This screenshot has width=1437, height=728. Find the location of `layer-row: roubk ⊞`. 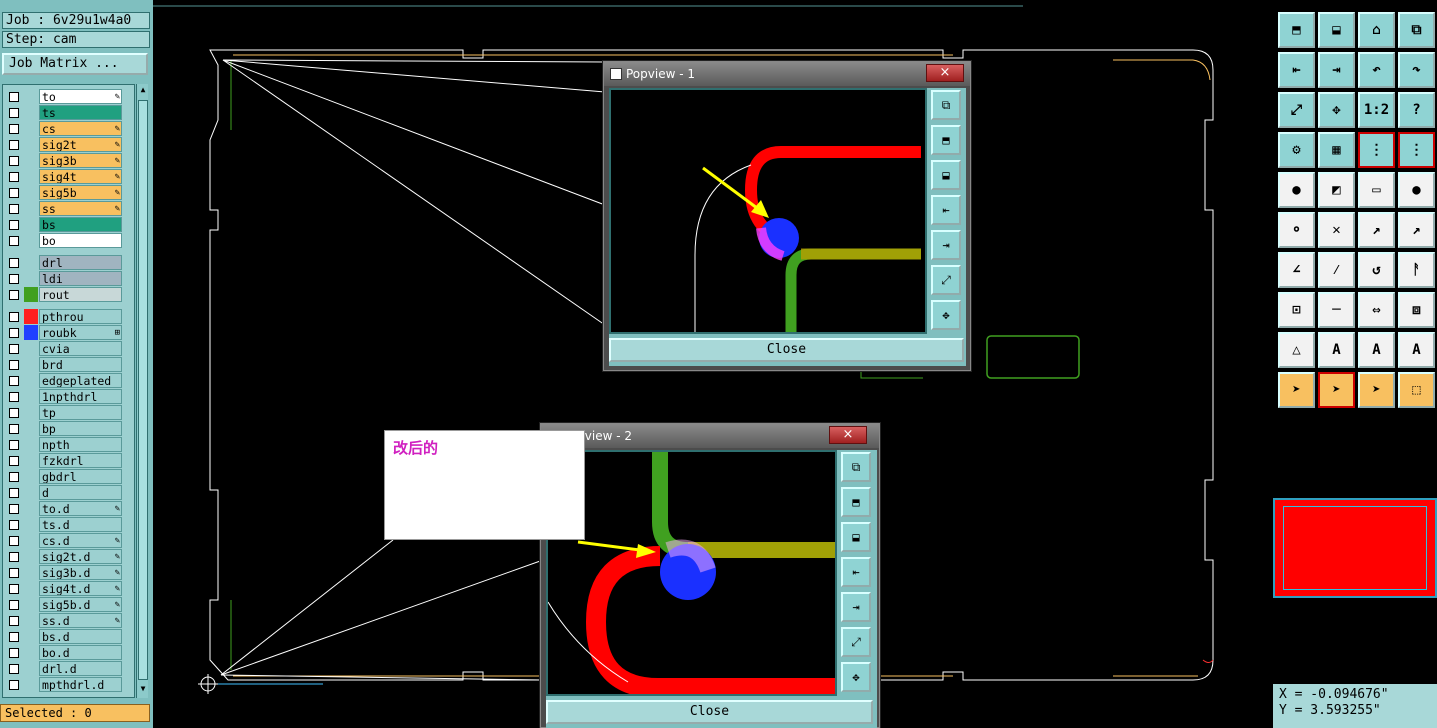

layer-row: roubk ⊞ is located at coordinates (68, 332).